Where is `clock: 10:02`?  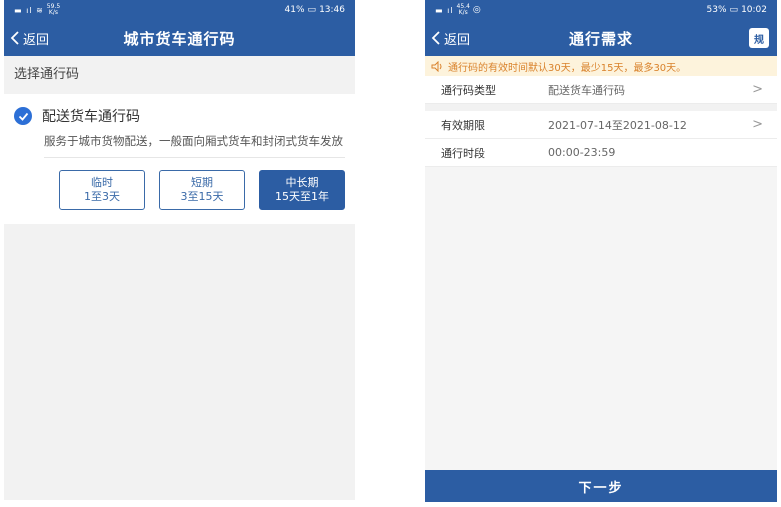
clock: 10:02 is located at coordinates (754, 10).